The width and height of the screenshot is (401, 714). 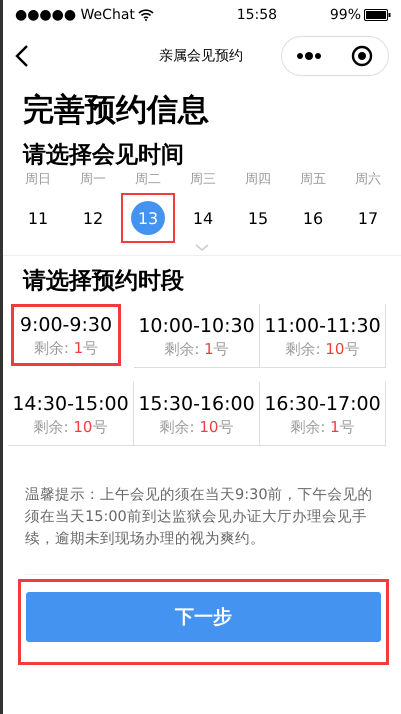 What do you see at coordinates (23, 56) in the screenshot?
I see `back-button` at bounding box center [23, 56].